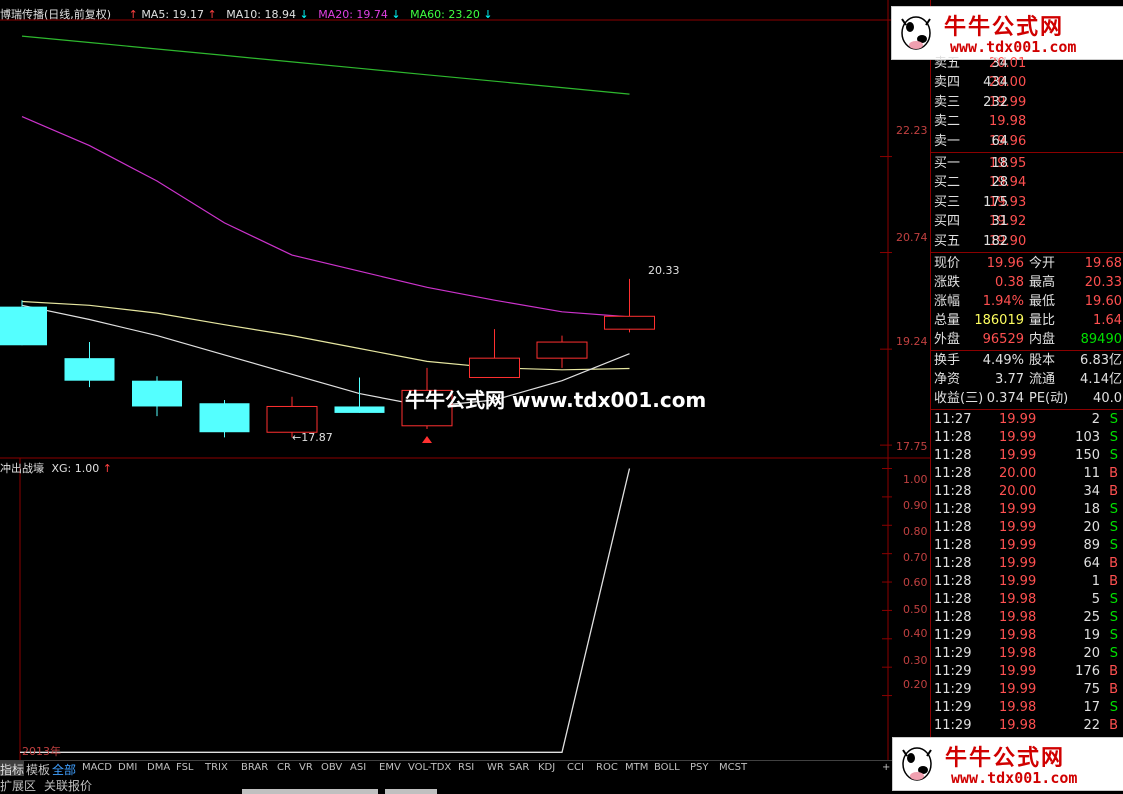  Describe the element at coordinates (1042, 320) in the screenshot. I see `stat-label: 量比` at that location.